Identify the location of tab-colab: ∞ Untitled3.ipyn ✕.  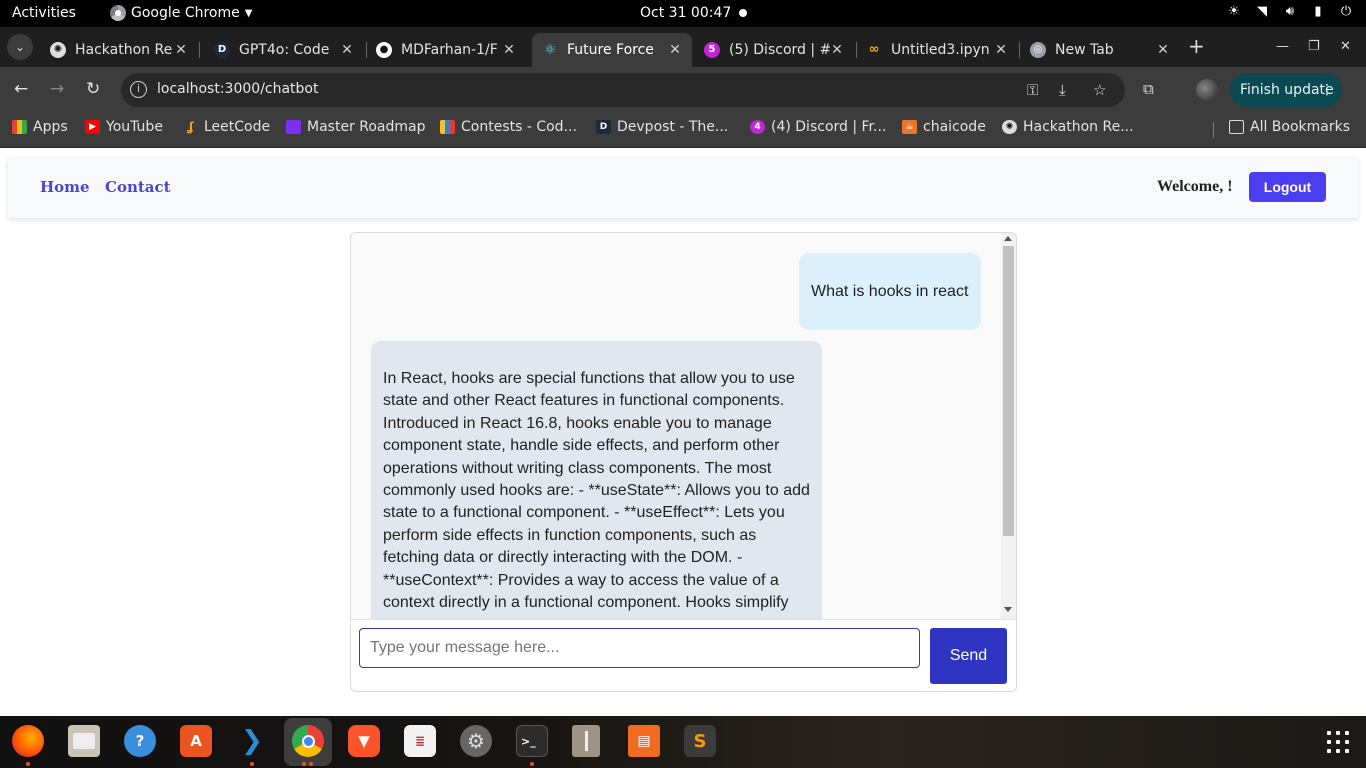
(937, 50).